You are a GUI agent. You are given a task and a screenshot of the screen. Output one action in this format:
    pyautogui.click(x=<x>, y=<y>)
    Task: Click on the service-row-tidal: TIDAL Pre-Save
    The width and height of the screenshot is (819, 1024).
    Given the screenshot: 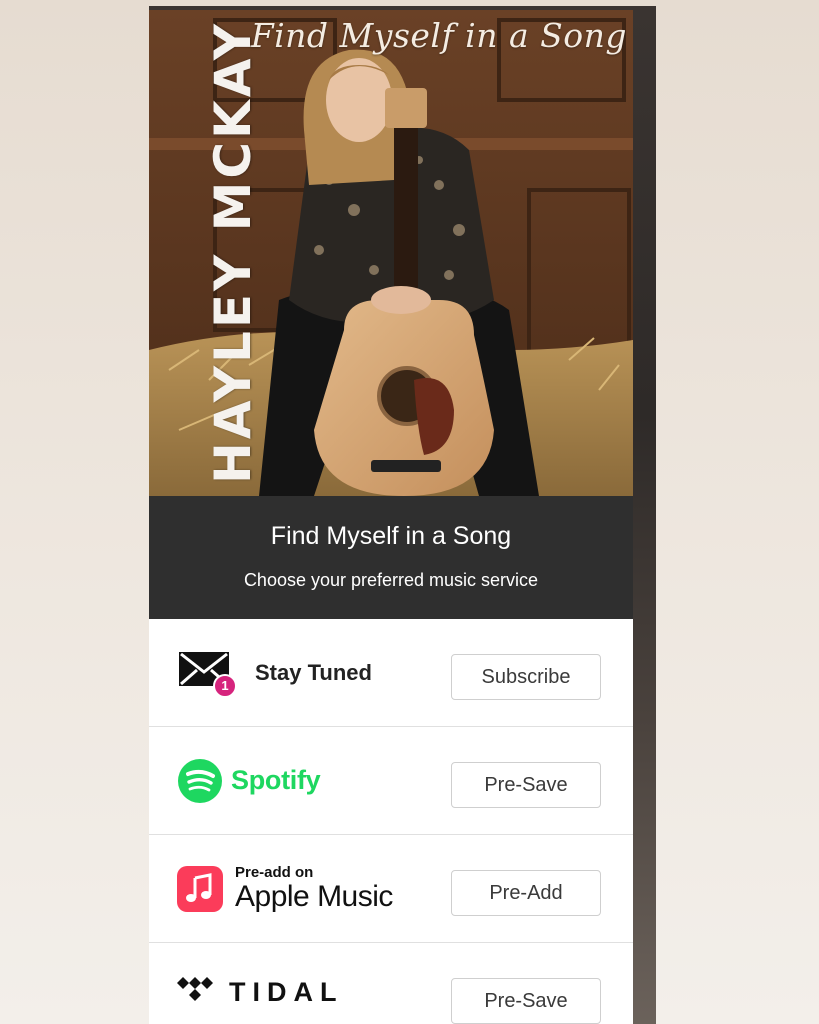 What is the action you would take?
    pyautogui.click(x=391, y=983)
    